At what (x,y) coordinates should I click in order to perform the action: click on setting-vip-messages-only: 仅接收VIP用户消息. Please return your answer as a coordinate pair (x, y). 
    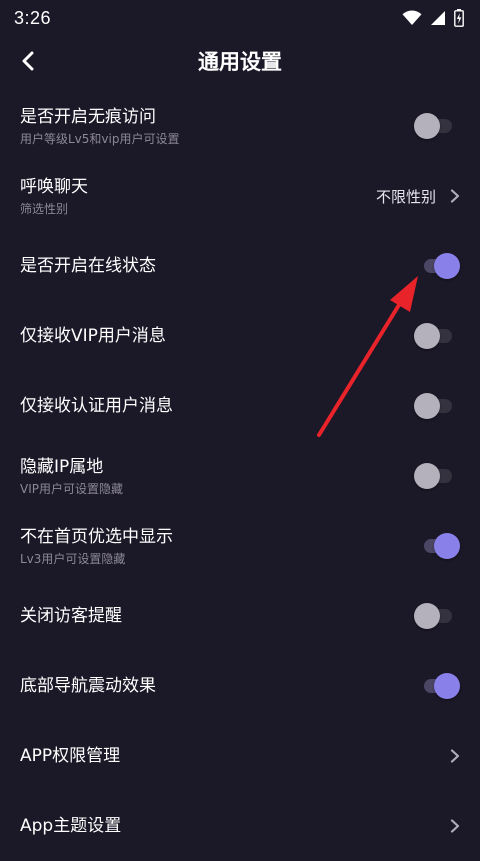
    Looking at the image, I should click on (240, 336).